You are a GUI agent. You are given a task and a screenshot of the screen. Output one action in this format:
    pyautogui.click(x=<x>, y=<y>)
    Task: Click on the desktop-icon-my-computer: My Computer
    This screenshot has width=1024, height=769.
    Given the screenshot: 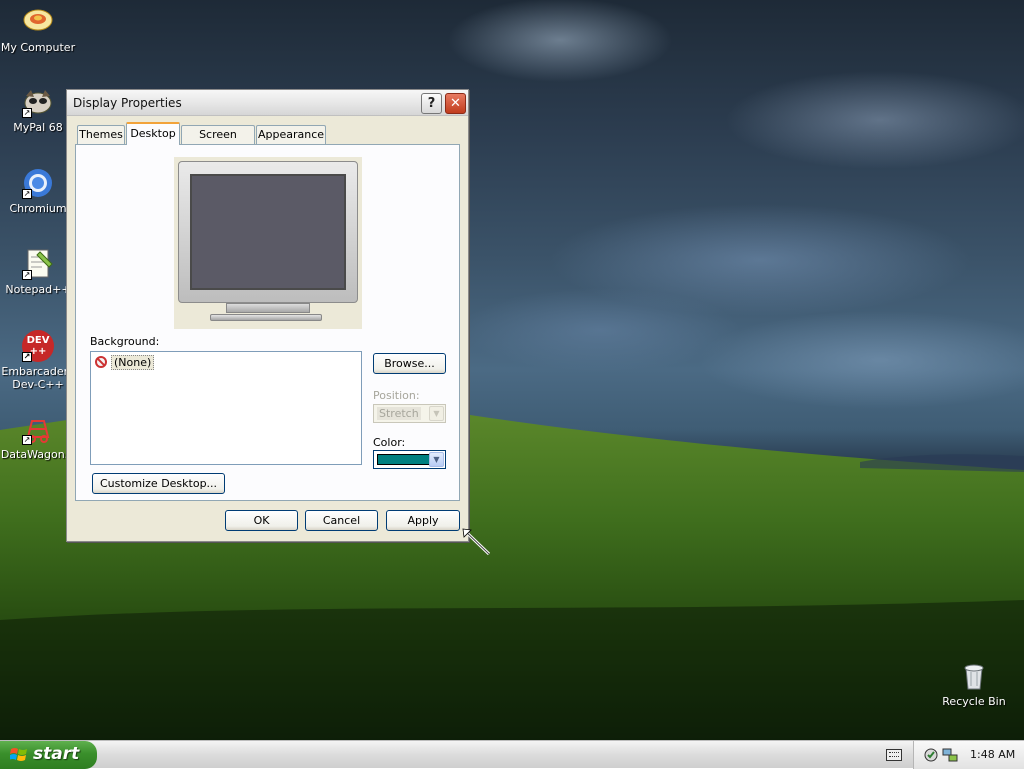 What is the action you would take?
    pyautogui.click(x=38, y=30)
    